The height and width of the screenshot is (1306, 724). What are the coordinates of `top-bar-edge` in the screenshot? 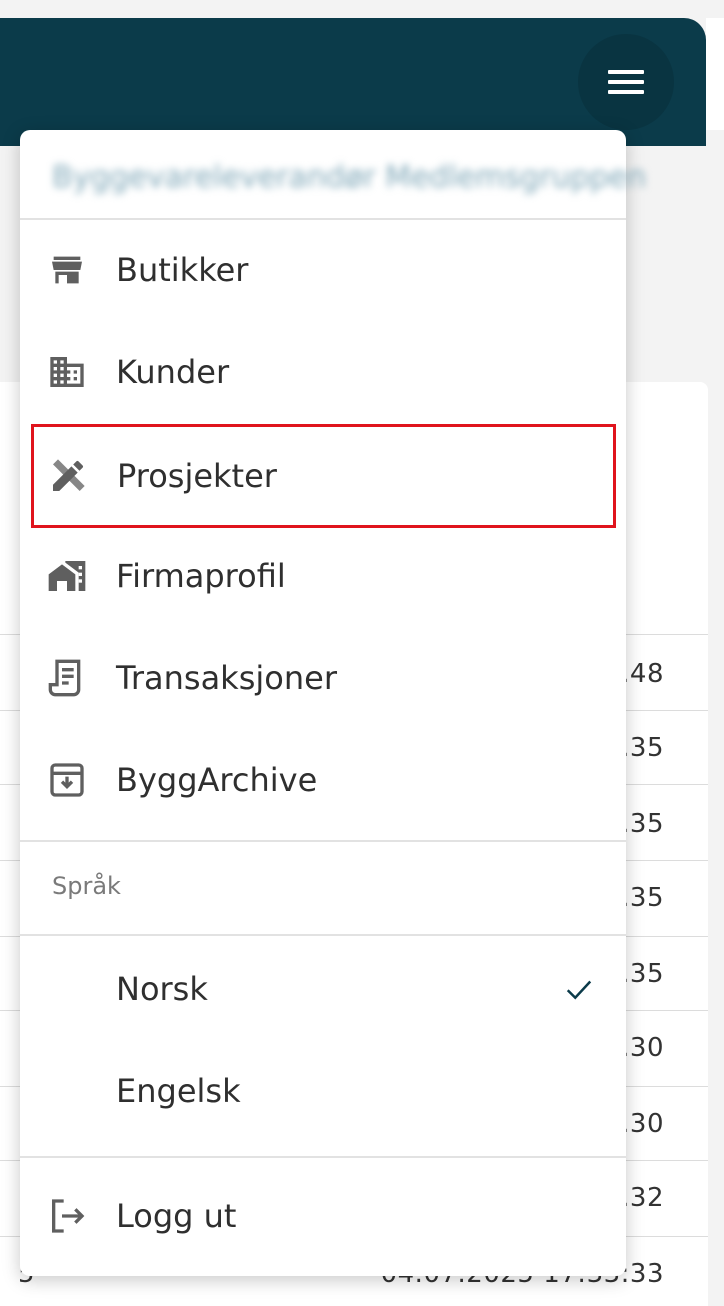 It's located at (715, 74).